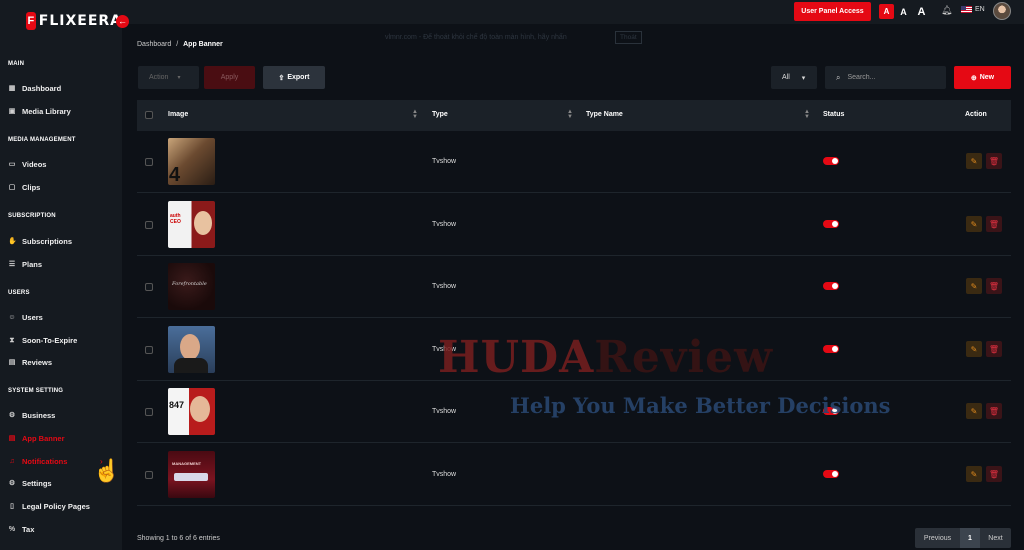 The image size is (1024, 550). What do you see at coordinates (982, 77) in the screenshot?
I see `new-button: ⊕ New` at bounding box center [982, 77].